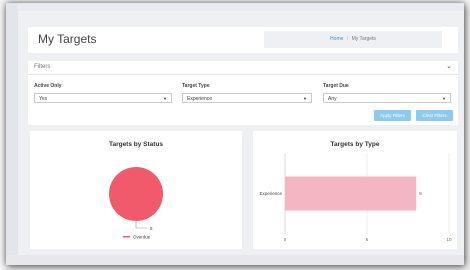 The image size is (470, 270). I want to click on filters-title: Filters, so click(42, 67).